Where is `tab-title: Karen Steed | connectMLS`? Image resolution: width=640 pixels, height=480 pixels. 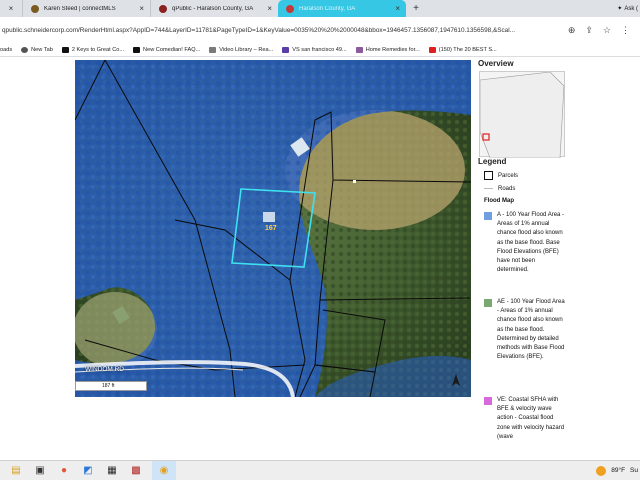
tab-title: Karen Steed | connectMLS is located at coordinates (80, 8).